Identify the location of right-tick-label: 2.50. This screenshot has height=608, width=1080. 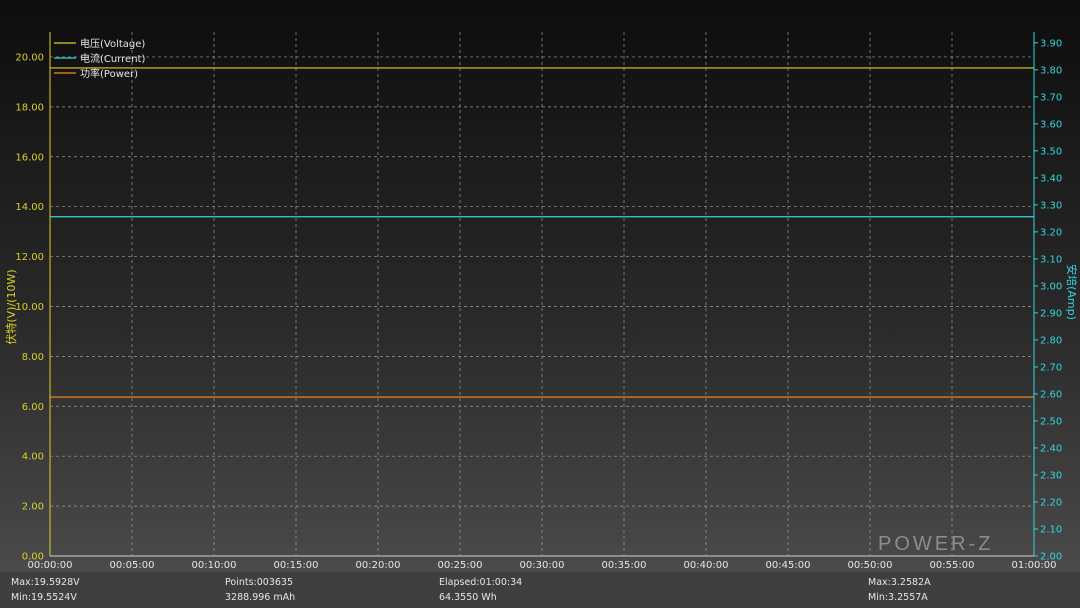
(1051, 421).